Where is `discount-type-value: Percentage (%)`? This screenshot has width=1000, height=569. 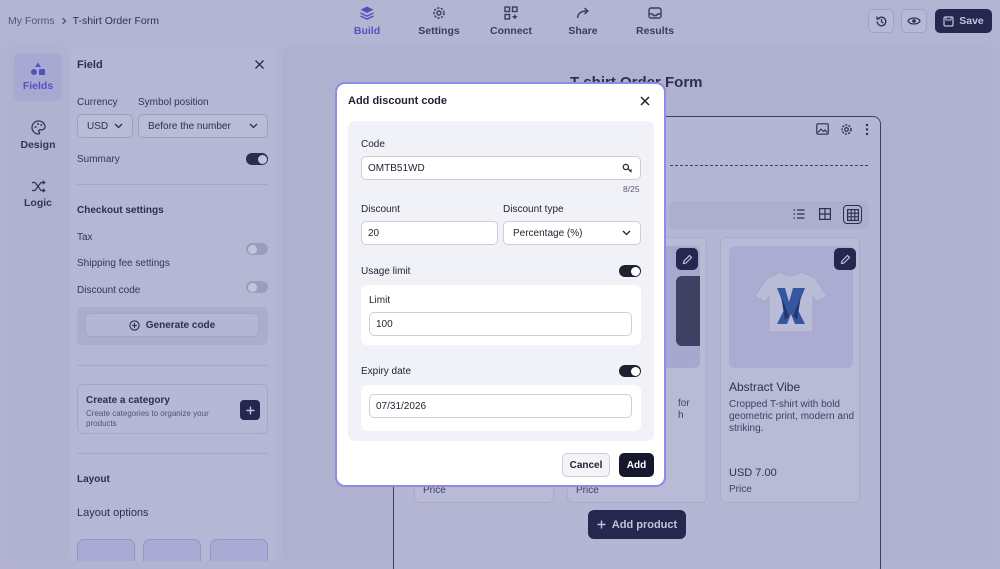
discount-type-value: Percentage (%) is located at coordinates (548, 233).